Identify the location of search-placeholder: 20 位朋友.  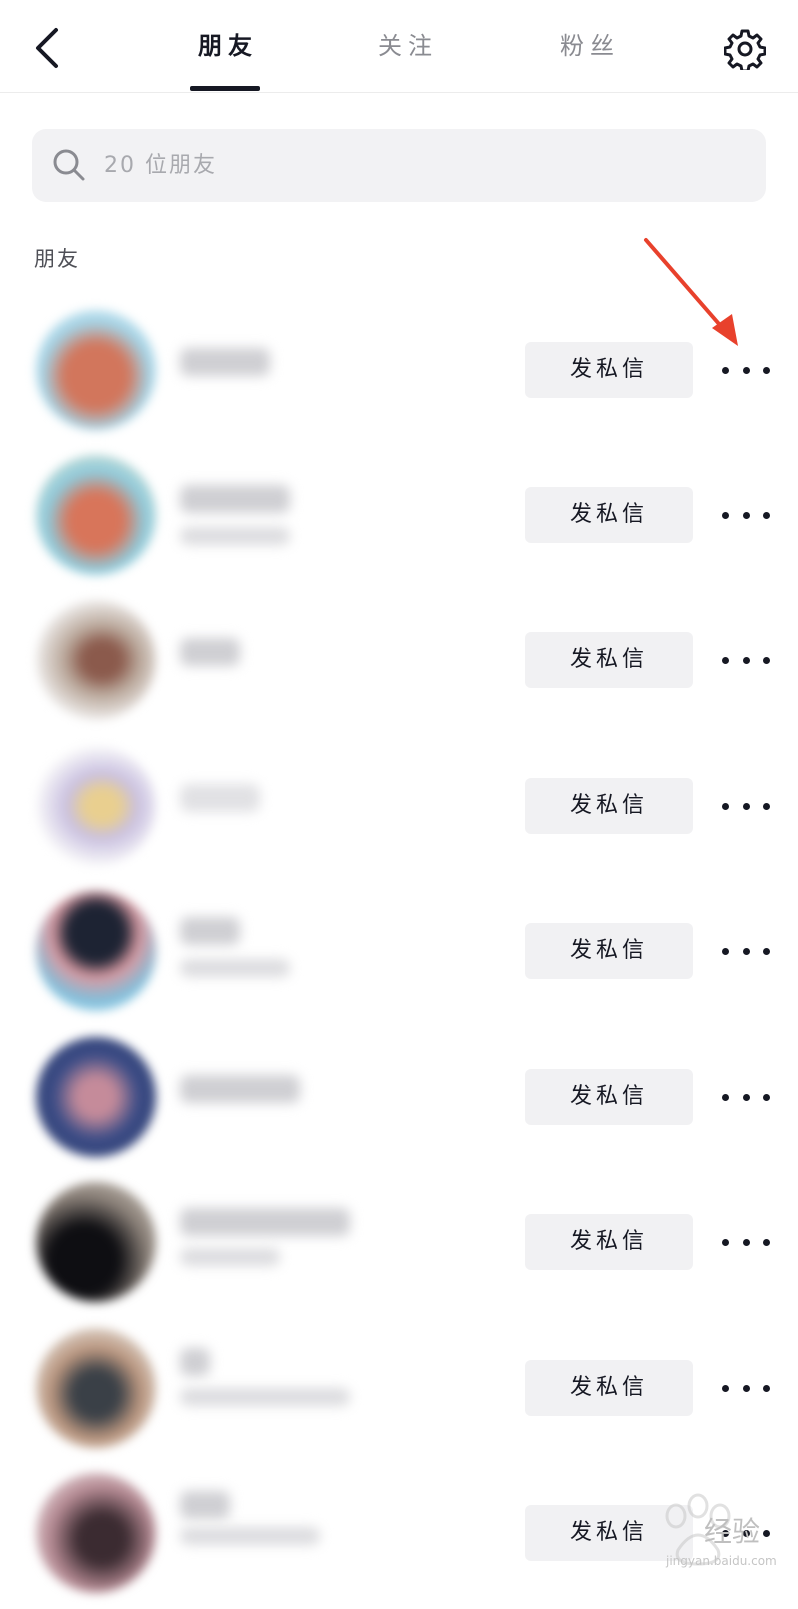
(160, 165).